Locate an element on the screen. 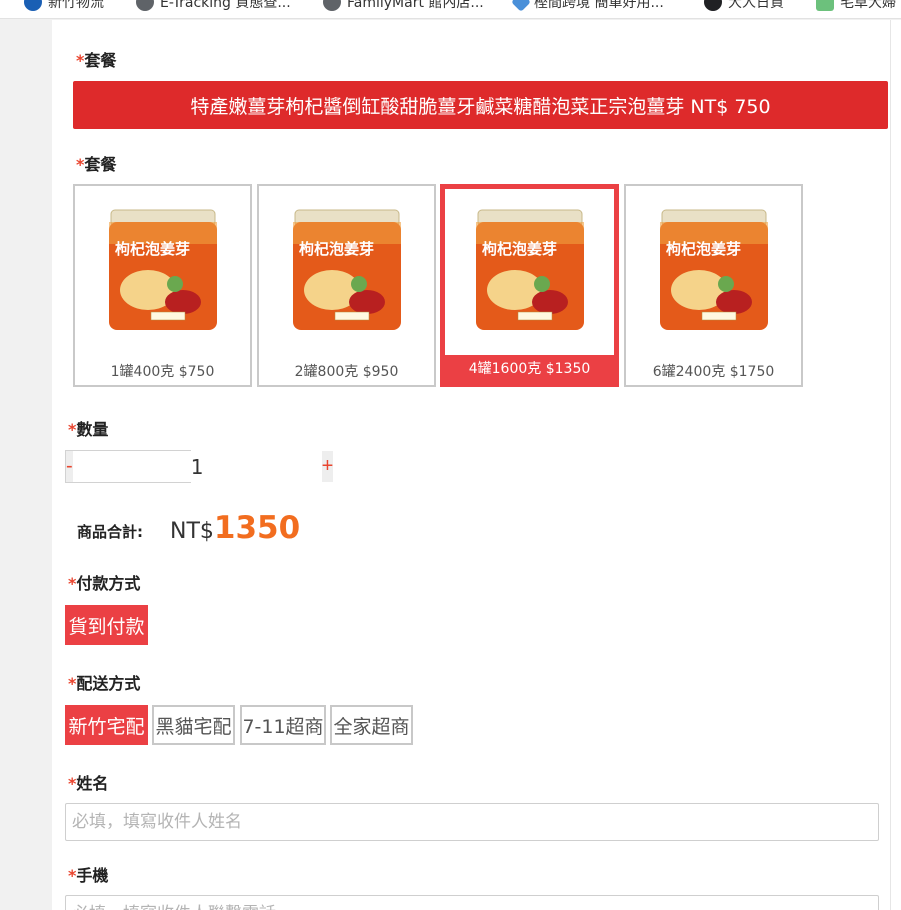 The height and width of the screenshot is (910, 901). bookmark-item: 新竹物流 is located at coordinates (64, 6).